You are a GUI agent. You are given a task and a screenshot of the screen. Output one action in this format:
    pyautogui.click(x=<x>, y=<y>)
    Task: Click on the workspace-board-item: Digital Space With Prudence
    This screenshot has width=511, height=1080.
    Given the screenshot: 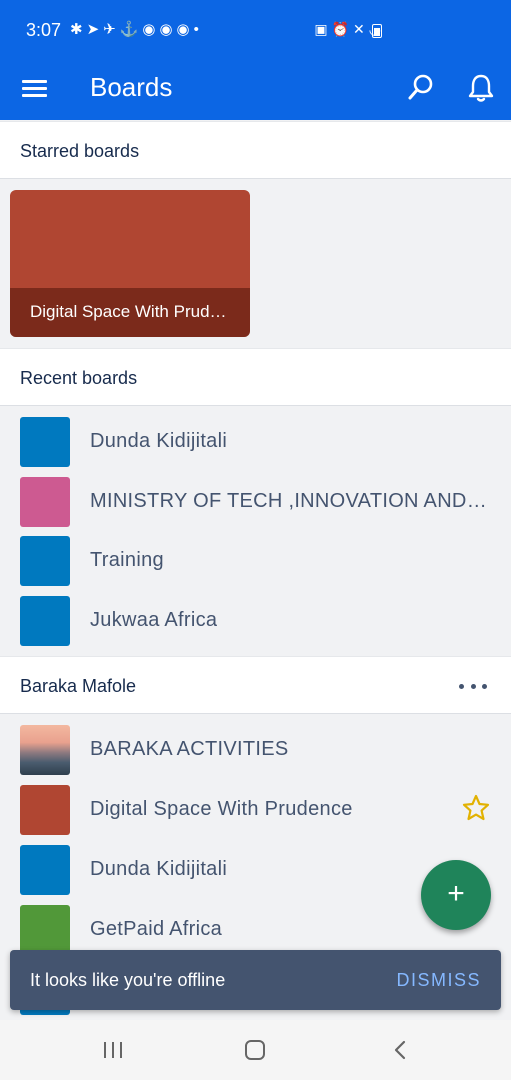 What is the action you would take?
    pyautogui.click(x=255, y=810)
    